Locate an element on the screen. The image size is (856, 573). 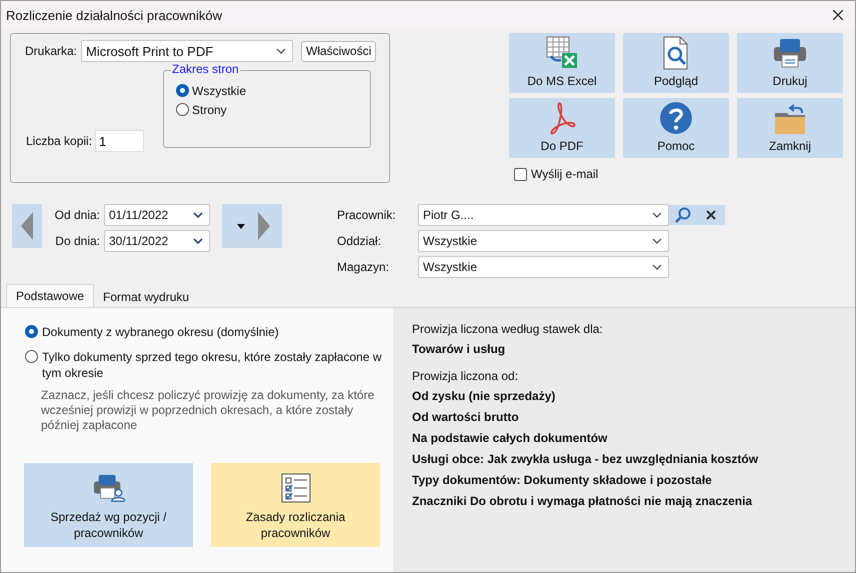
help-icon is located at coordinates (676, 118).